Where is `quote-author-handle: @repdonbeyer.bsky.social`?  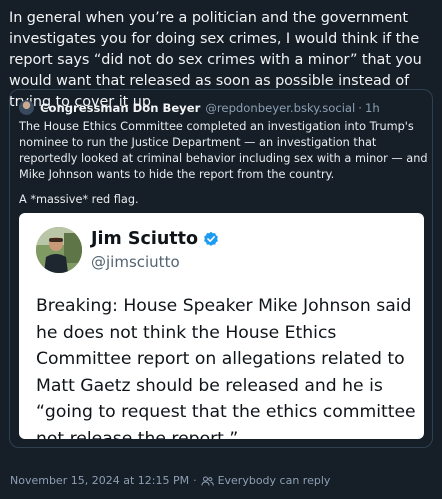 quote-author-handle: @repdonbeyer.bsky.social is located at coordinates (280, 108).